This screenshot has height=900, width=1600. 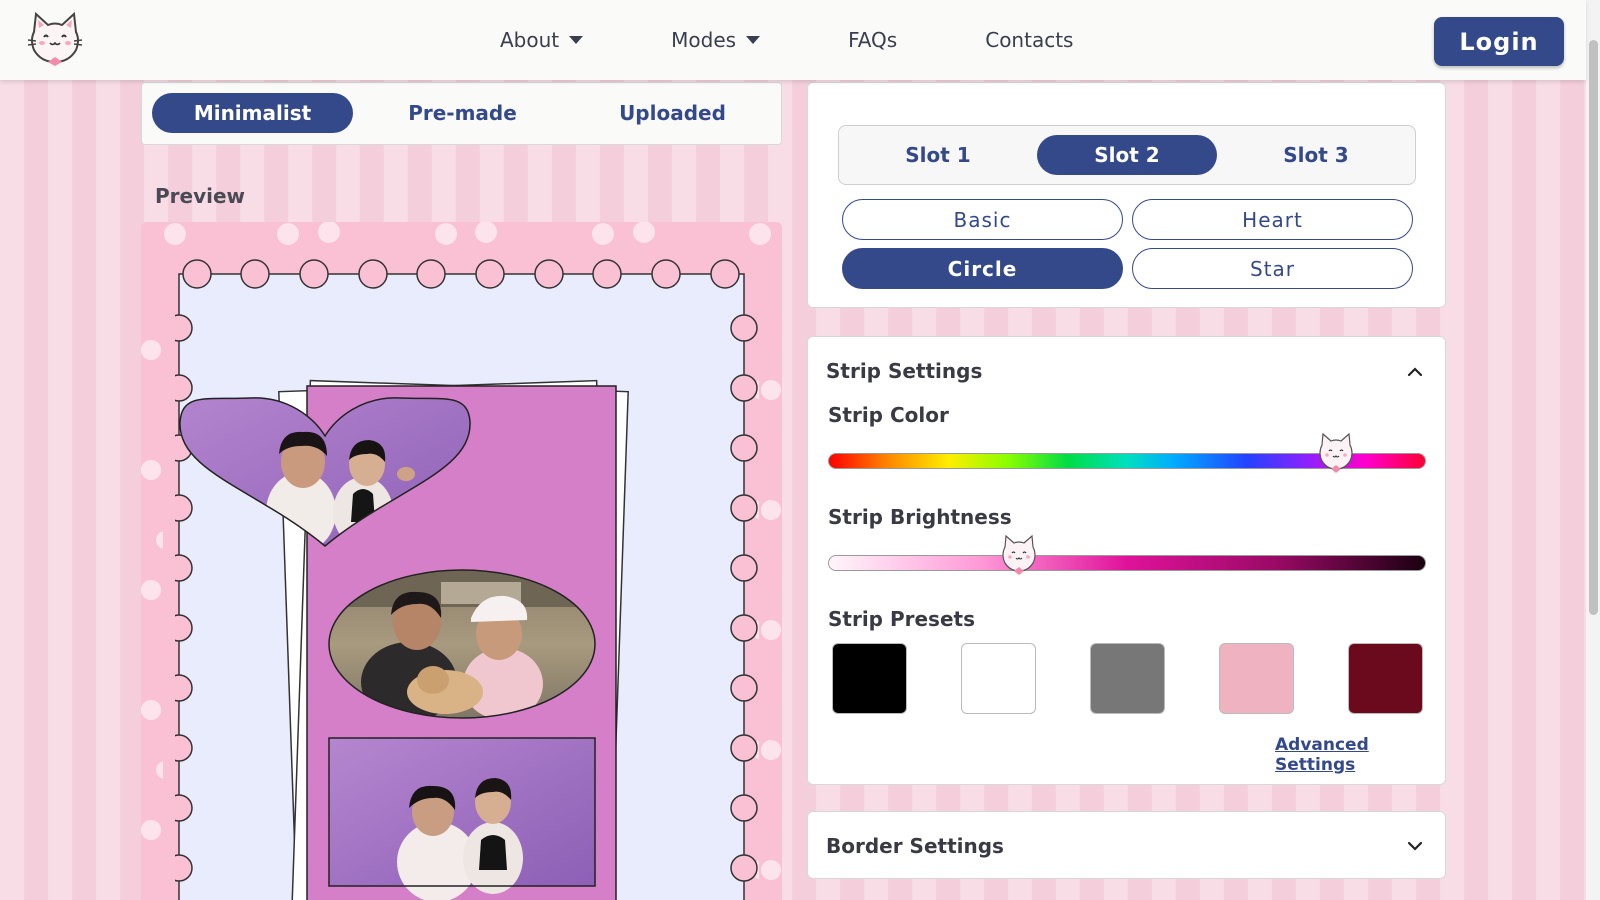 What do you see at coordinates (530, 40) in the screenshot?
I see `nav-about-label: About` at bounding box center [530, 40].